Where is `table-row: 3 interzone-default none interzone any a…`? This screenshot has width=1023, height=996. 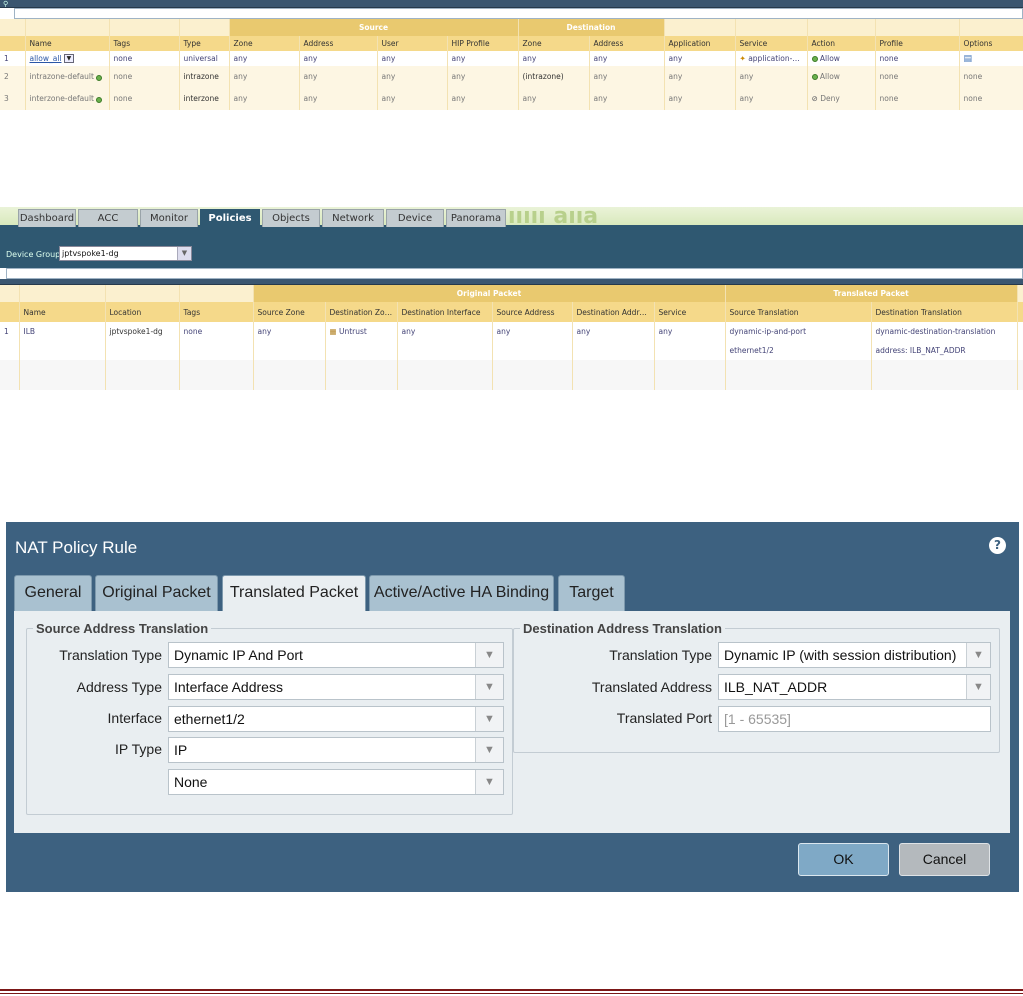 table-row: 3 interzone-default none interzone any a… is located at coordinates (511, 98).